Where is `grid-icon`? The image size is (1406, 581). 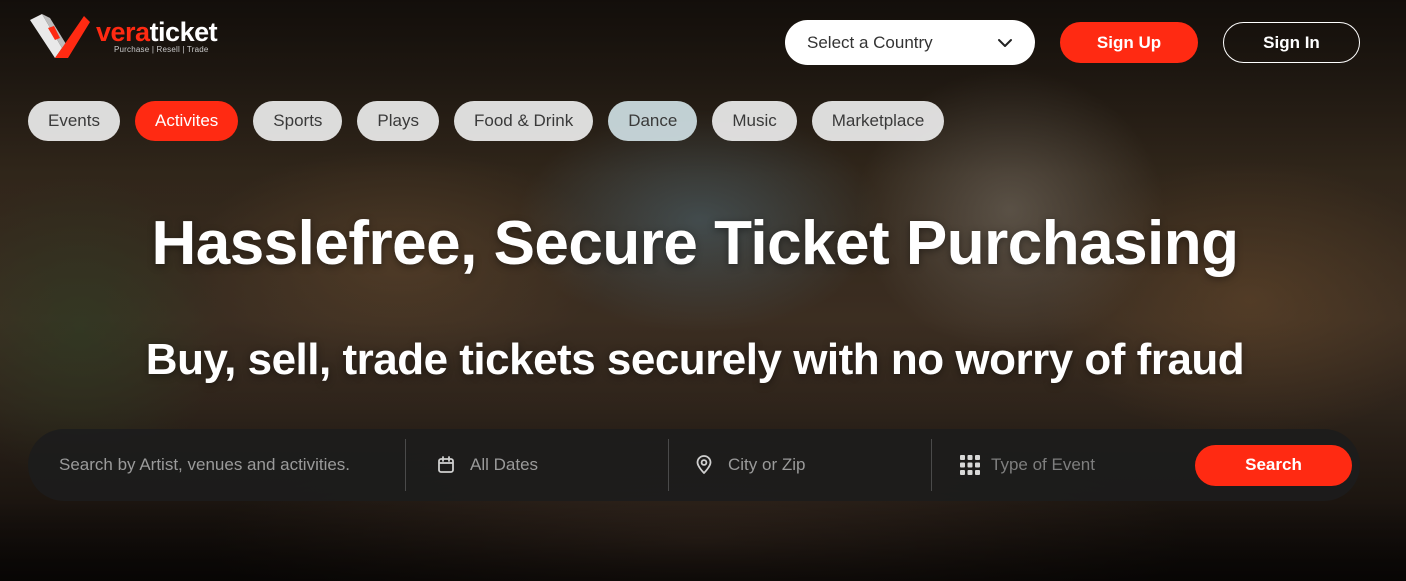
grid-icon is located at coordinates (970, 465).